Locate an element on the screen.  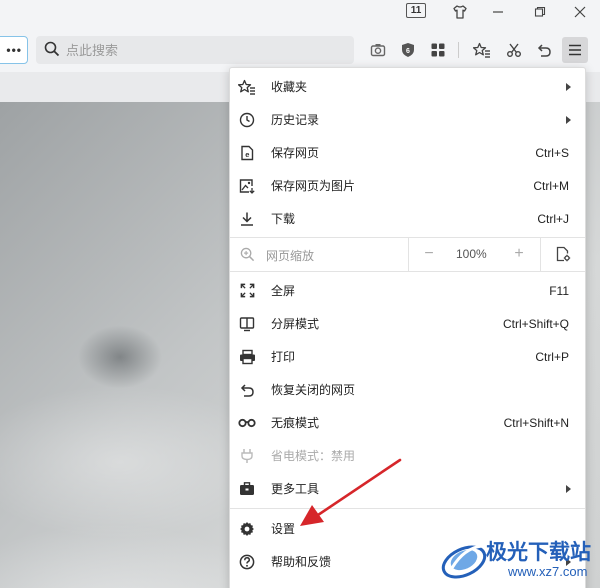
menu-item-label: 收藏夹 is located at coordinates (289, 87).